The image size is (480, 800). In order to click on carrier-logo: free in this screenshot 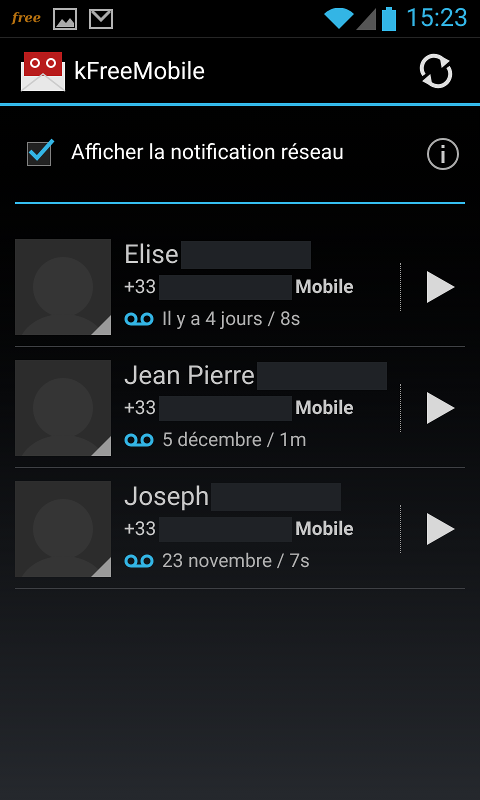, I will do `click(26, 19)`.